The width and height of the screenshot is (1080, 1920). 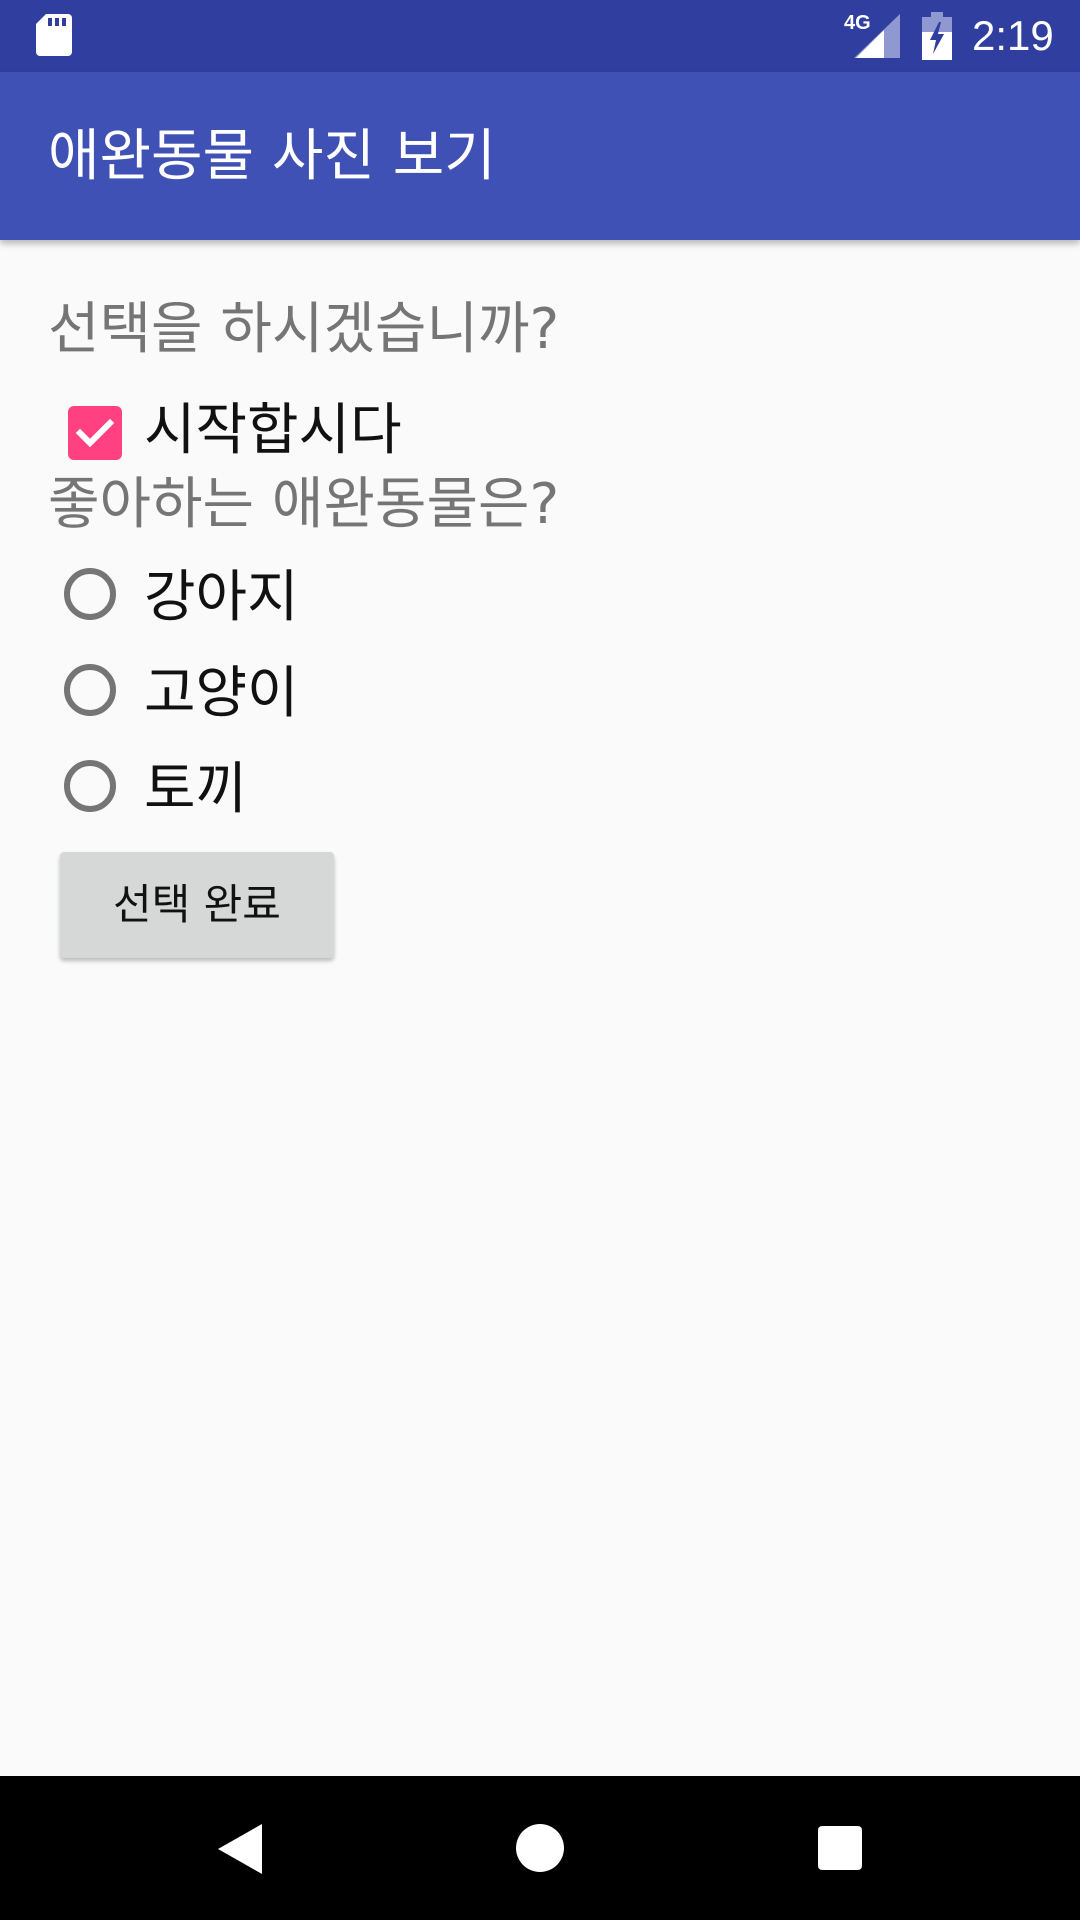 I want to click on radio-option-dog: 강아지, so click(x=248, y=598).